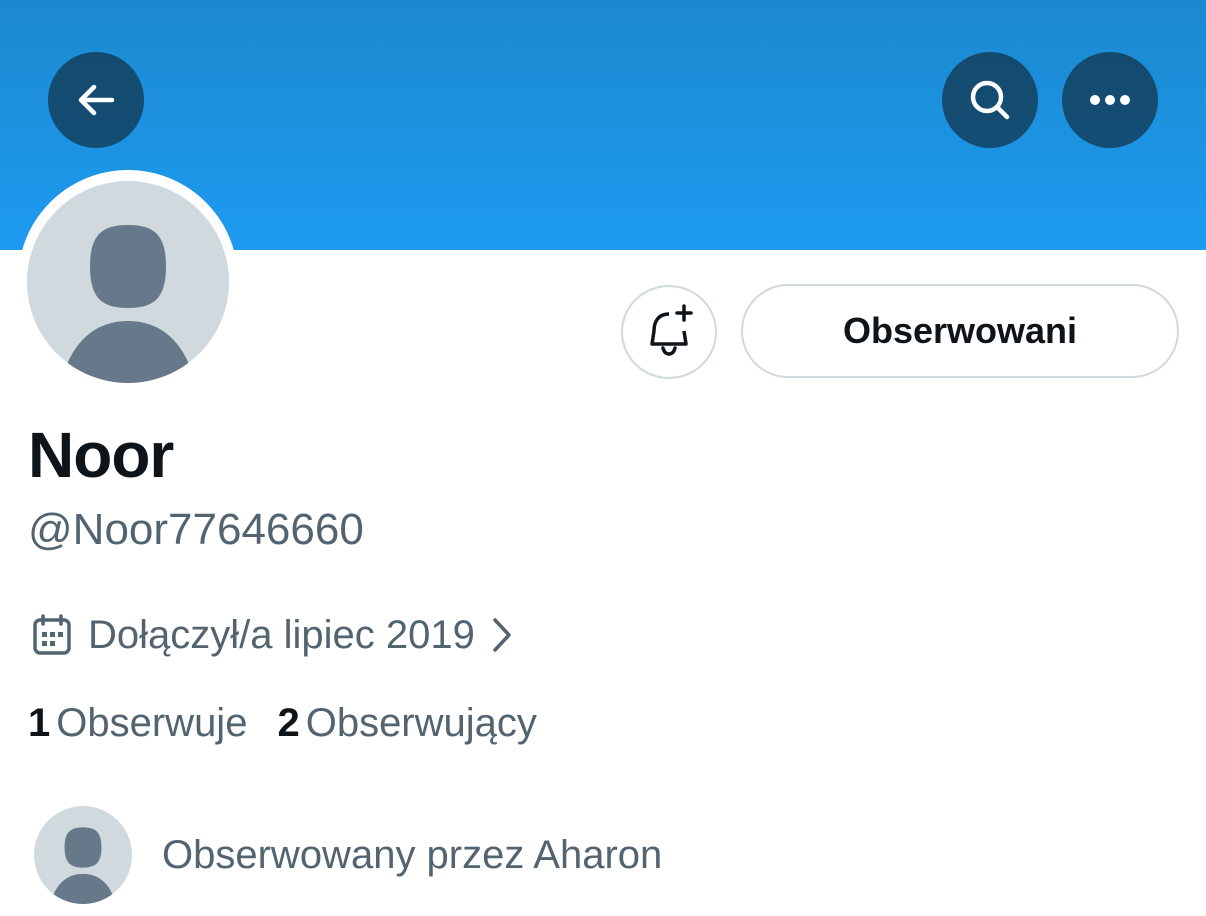 Image resolution: width=1206 pixels, height=916 pixels. I want to click on calendar-icon, so click(52, 635).